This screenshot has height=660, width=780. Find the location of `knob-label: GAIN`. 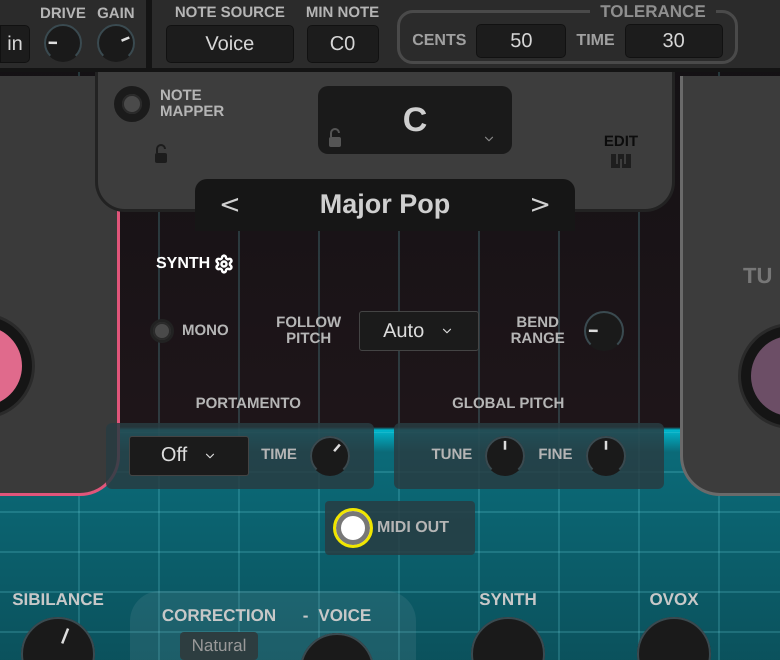

knob-label: GAIN is located at coordinates (116, 14).